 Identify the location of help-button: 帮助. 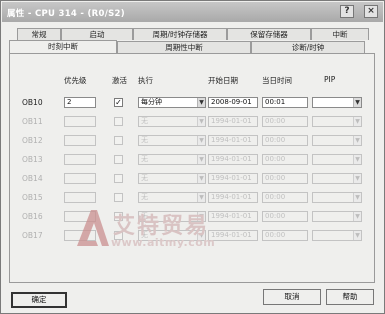
(350, 297).